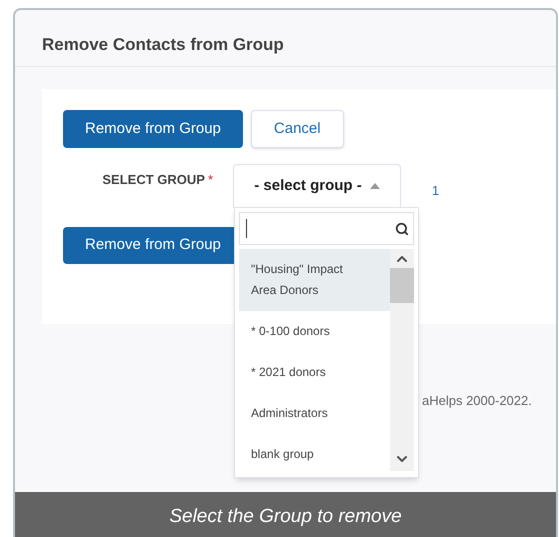 This screenshot has height=537, width=559. Describe the element at coordinates (297, 279) in the screenshot. I see `option-text: "Housing" Impact Area Donors` at that location.